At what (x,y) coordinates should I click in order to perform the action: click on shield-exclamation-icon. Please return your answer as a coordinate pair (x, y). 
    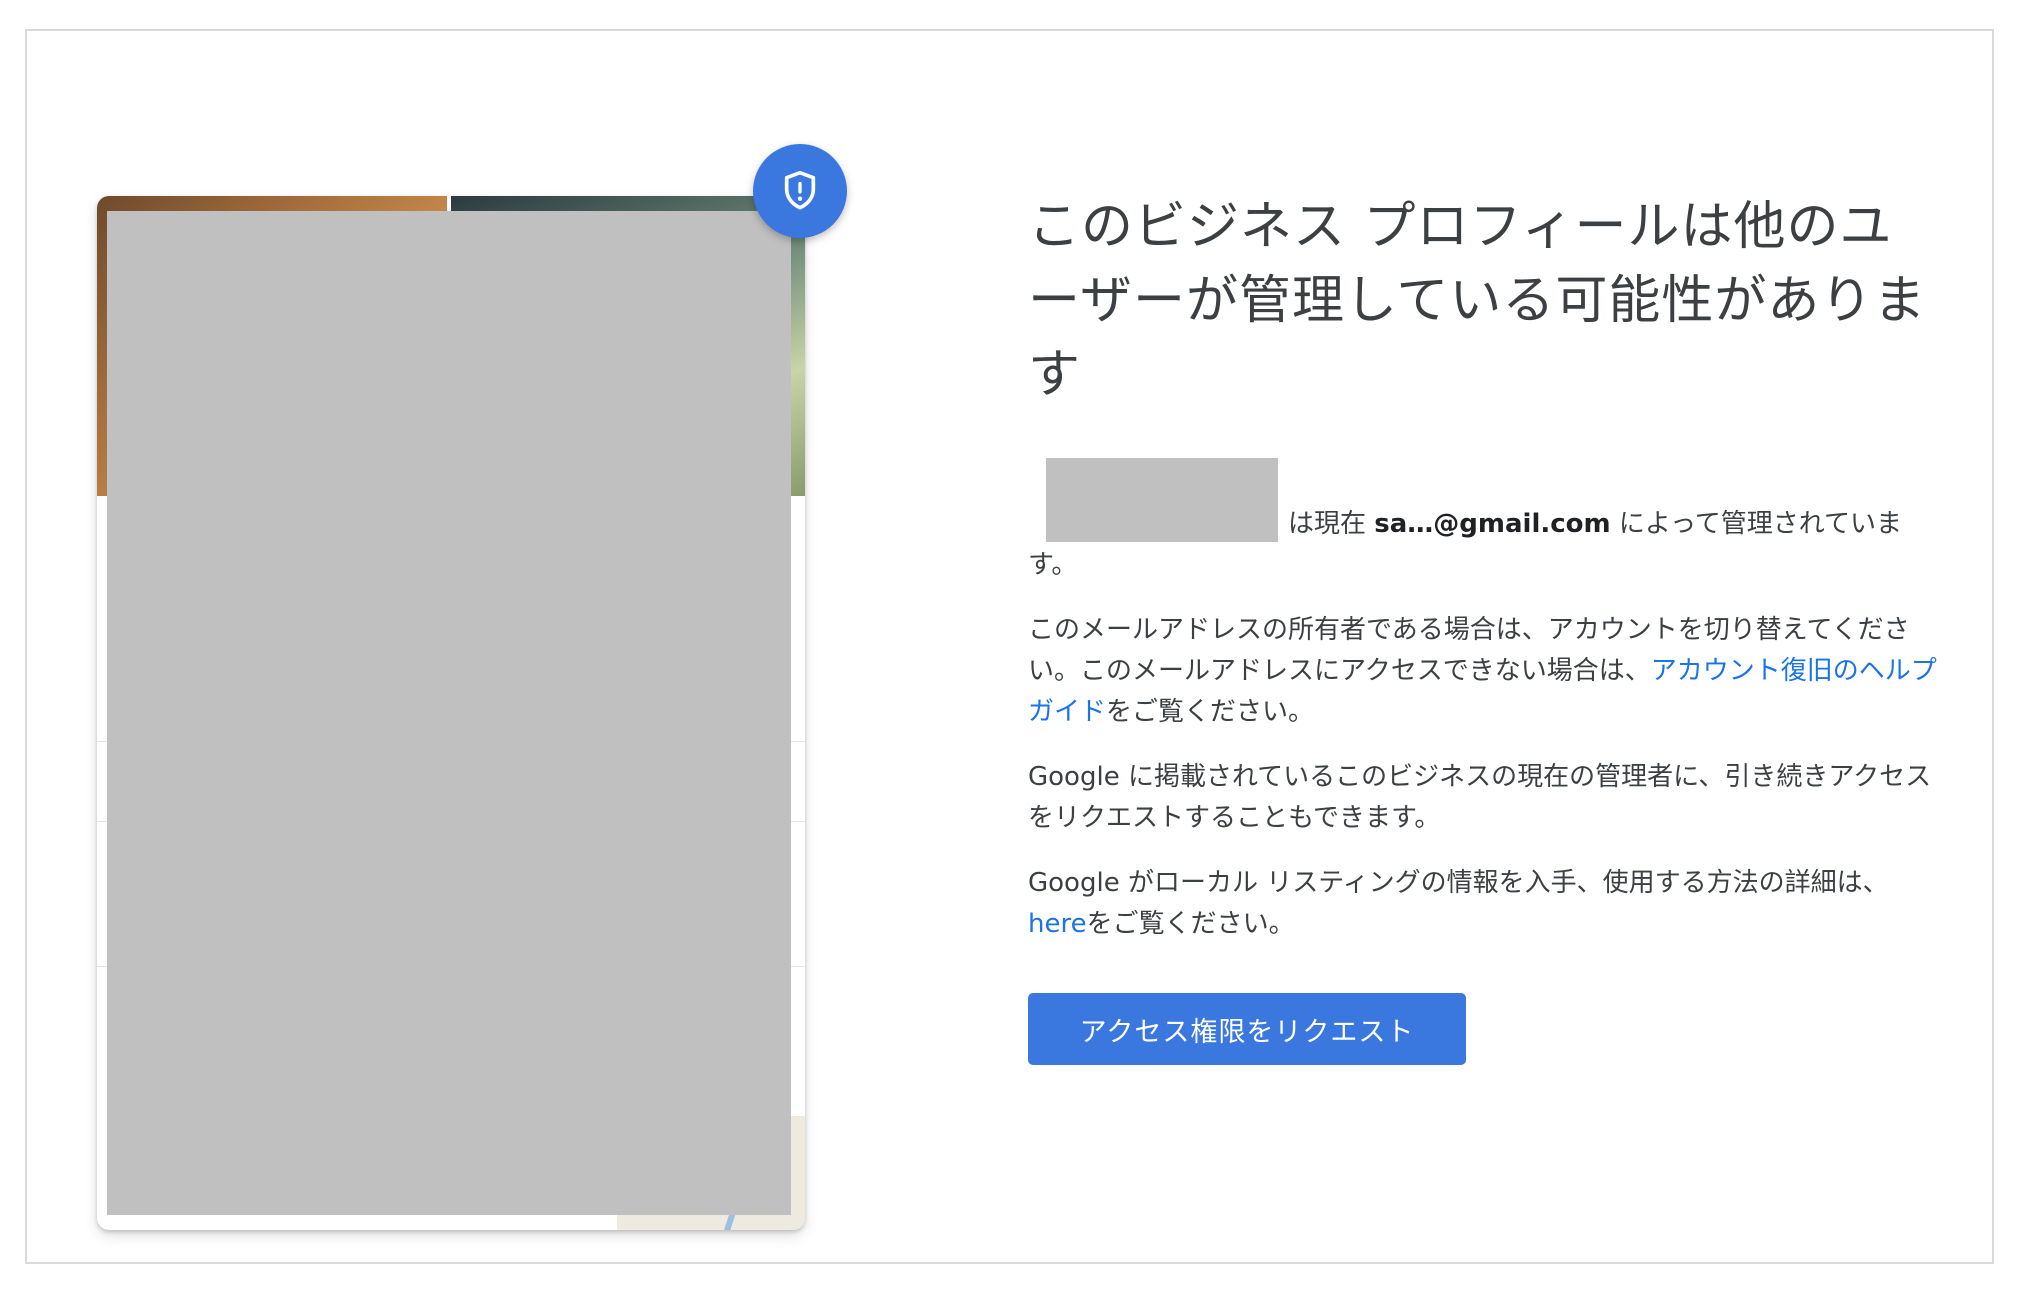
    Looking at the image, I should click on (800, 190).